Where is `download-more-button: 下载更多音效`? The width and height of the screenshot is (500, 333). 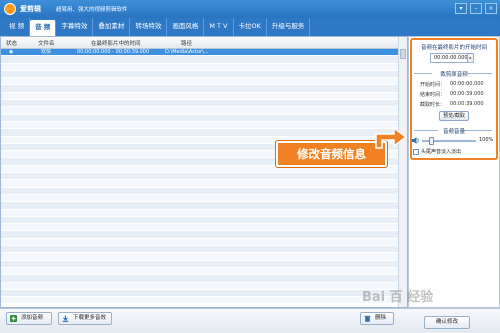
download-more-button: 下载更多音效 is located at coordinates (85, 318).